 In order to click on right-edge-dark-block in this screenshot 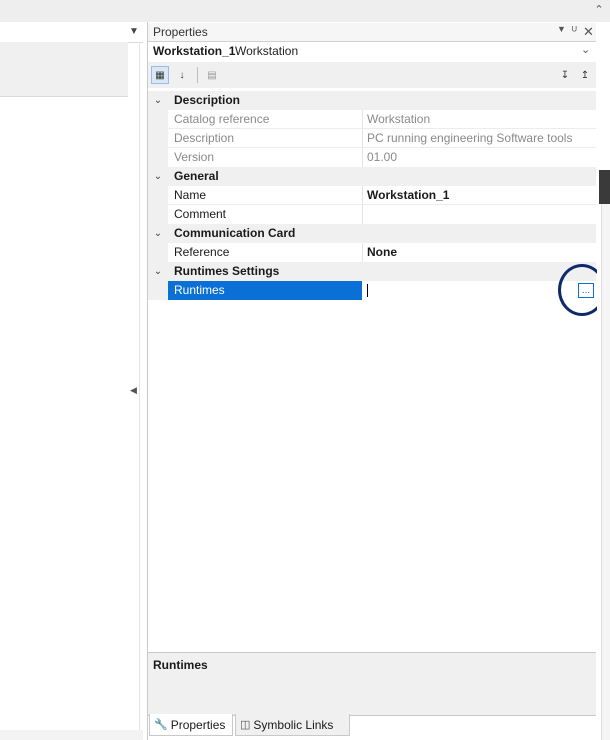, I will do `click(604, 187)`.